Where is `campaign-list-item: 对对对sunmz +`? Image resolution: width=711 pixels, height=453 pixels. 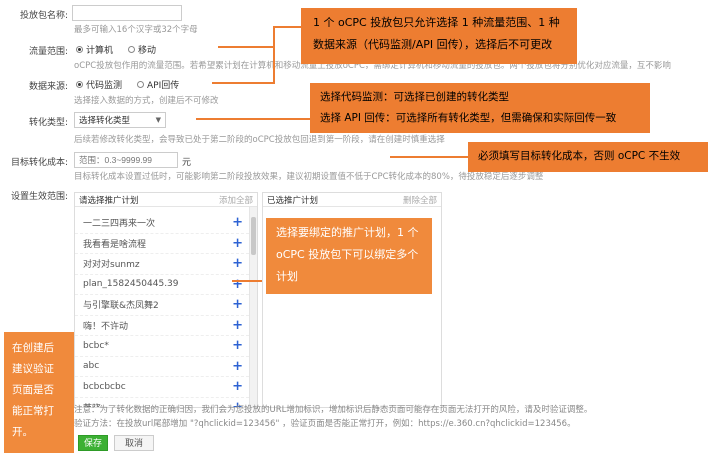 campaign-list-item: 对对对sunmz + is located at coordinates (162, 264).